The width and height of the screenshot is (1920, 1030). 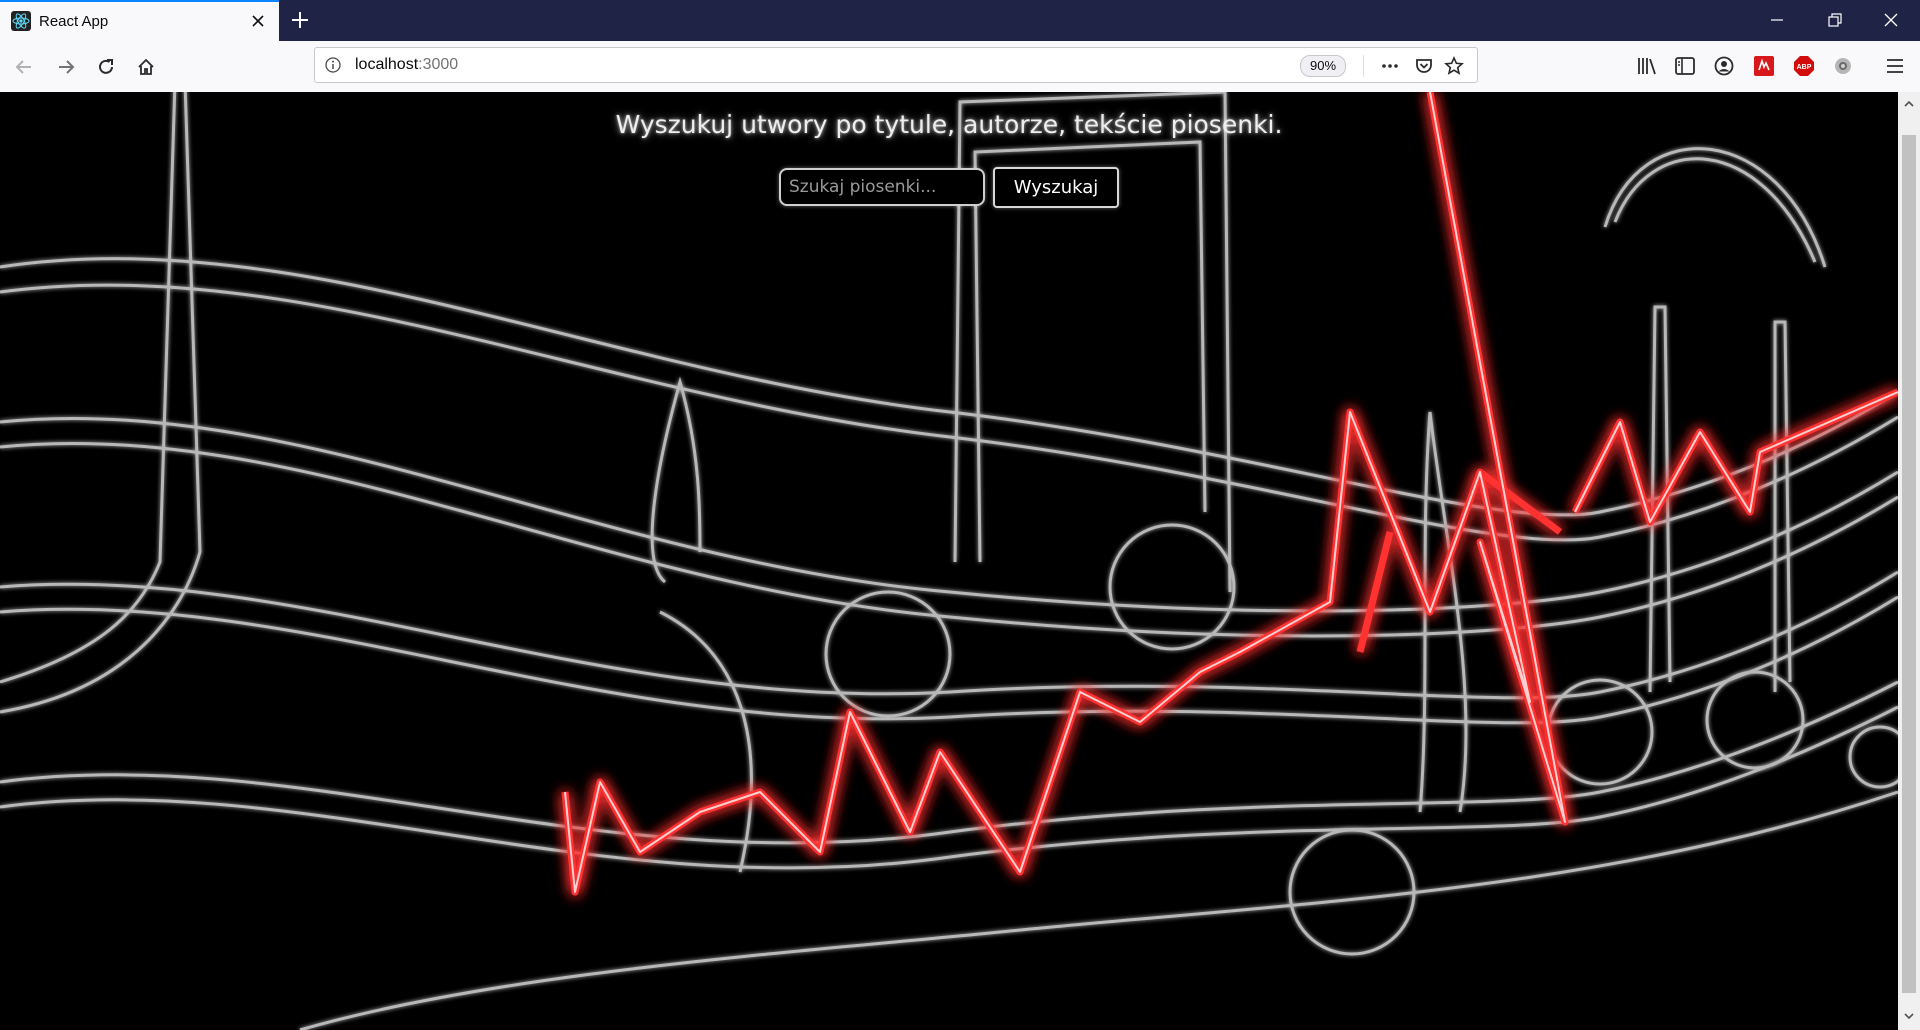 I want to click on pocket-icon, so click(x=1424, y=66).